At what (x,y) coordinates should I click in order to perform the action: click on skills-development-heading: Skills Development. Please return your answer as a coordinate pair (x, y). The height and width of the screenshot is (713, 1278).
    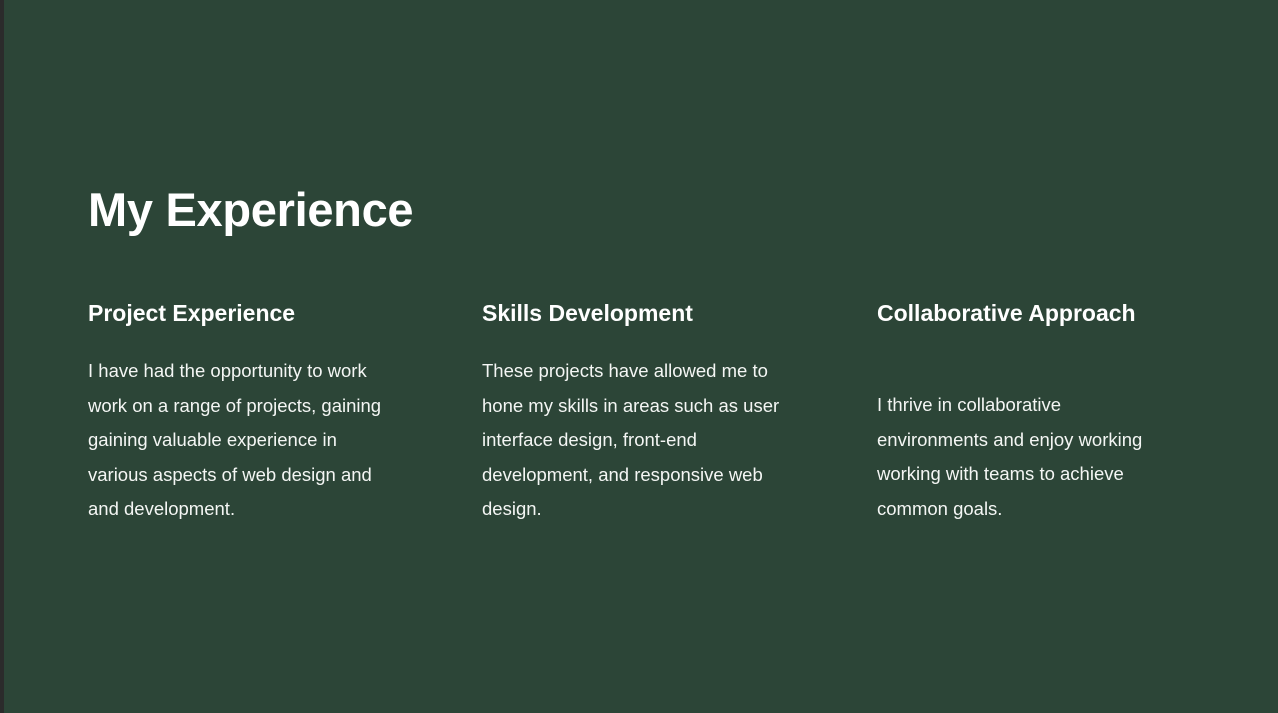
    Looking at the image, I should click on (587, 313).